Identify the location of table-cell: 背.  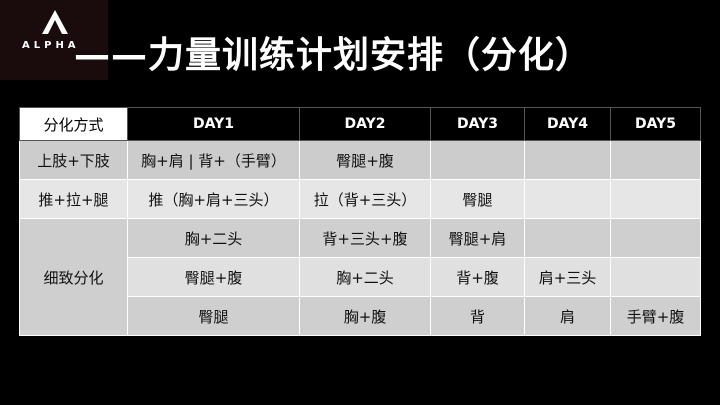
(477, 316).